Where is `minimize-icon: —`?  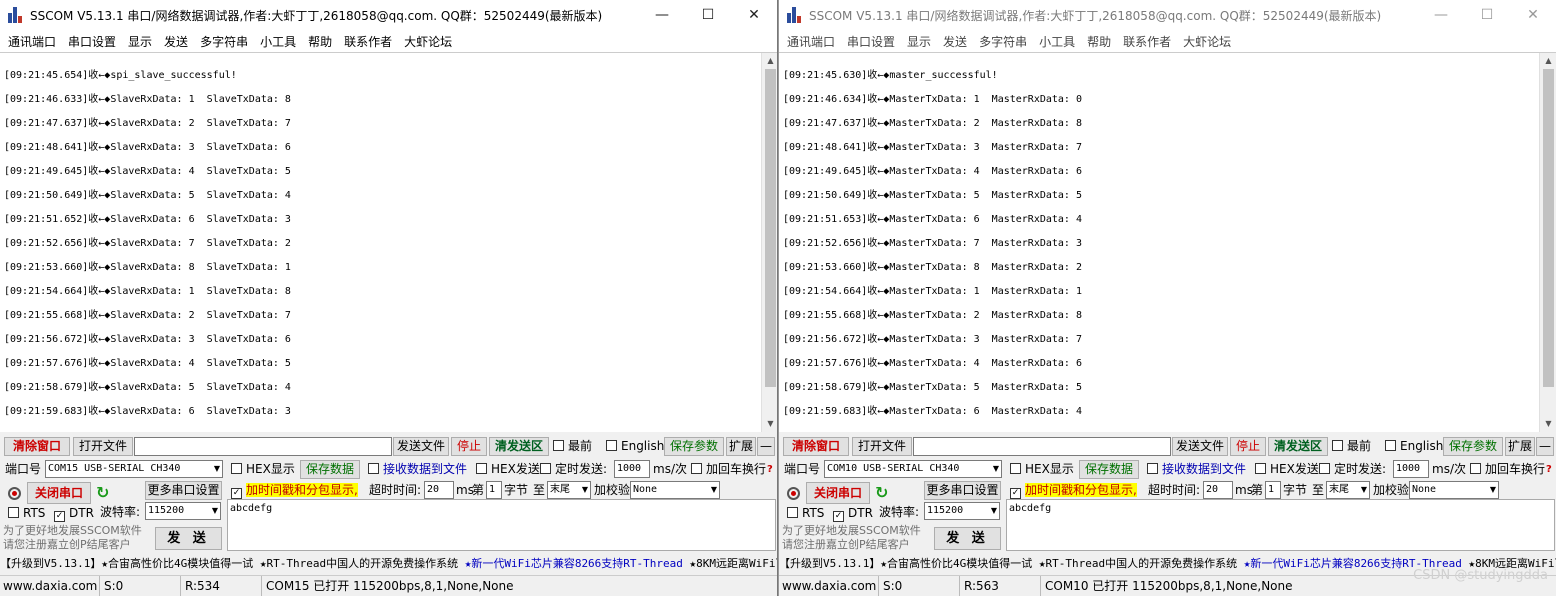
minimize-icon: — is located at coordinates (1441, 15).